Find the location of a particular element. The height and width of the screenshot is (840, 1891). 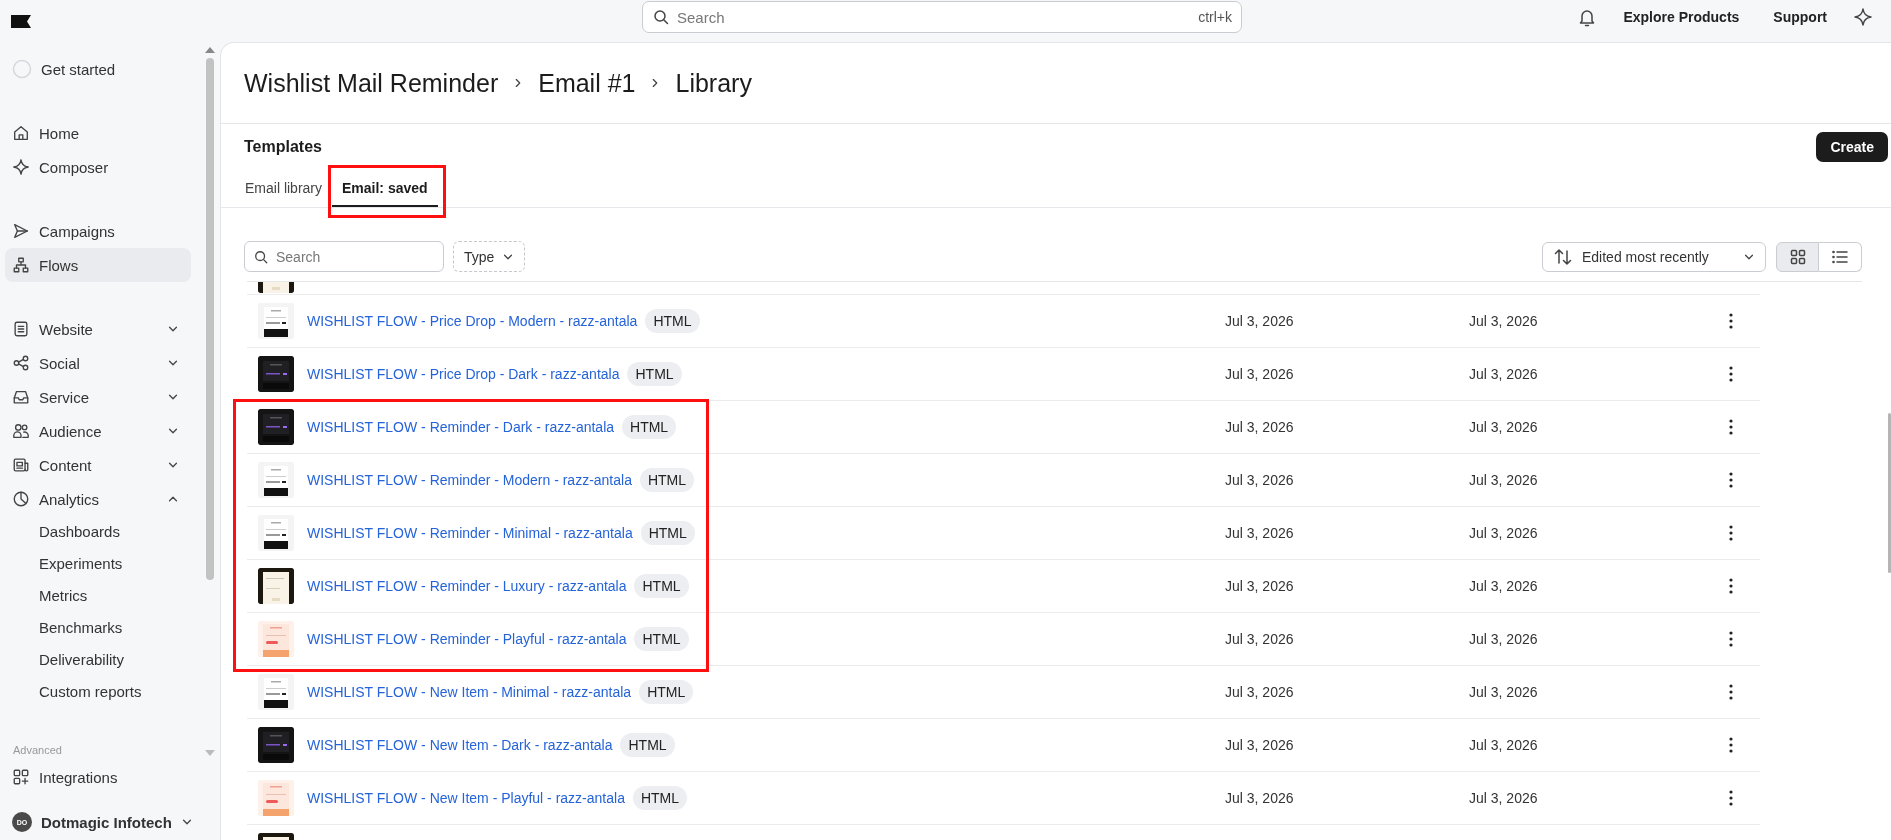

sidebar-item: Campaigns is located at coordinates (98, 231).